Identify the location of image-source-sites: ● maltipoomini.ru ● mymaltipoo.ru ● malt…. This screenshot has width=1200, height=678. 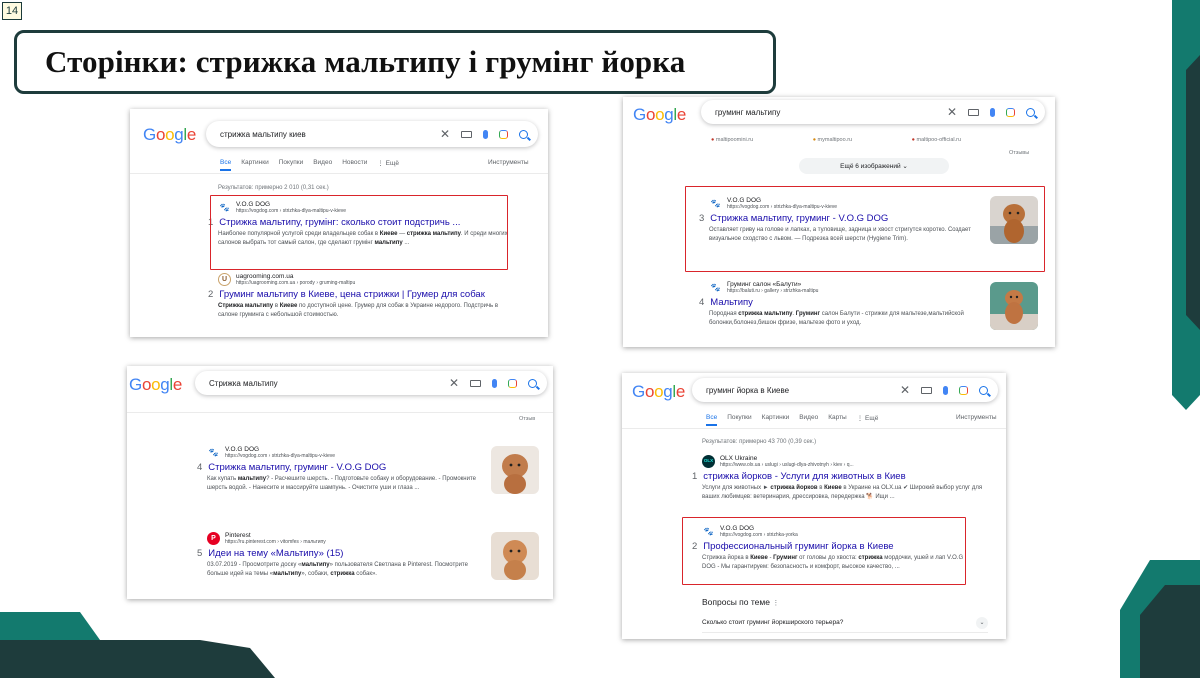
(836, 140).